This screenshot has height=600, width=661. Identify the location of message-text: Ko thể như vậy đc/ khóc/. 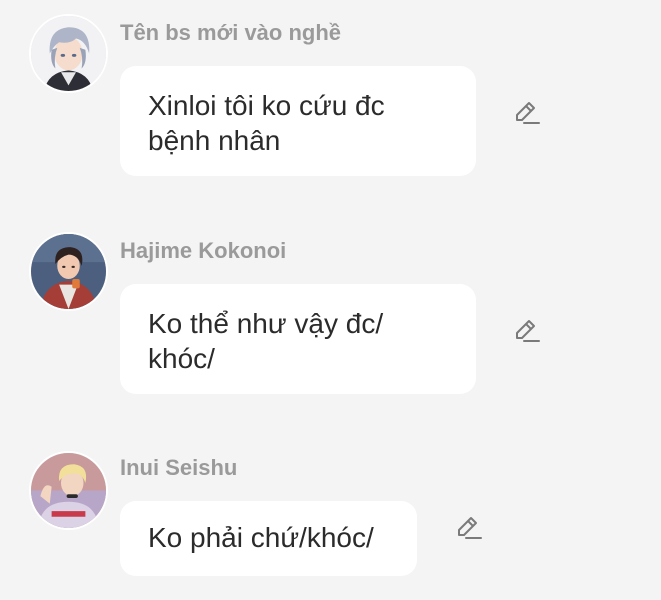
(266, 341).